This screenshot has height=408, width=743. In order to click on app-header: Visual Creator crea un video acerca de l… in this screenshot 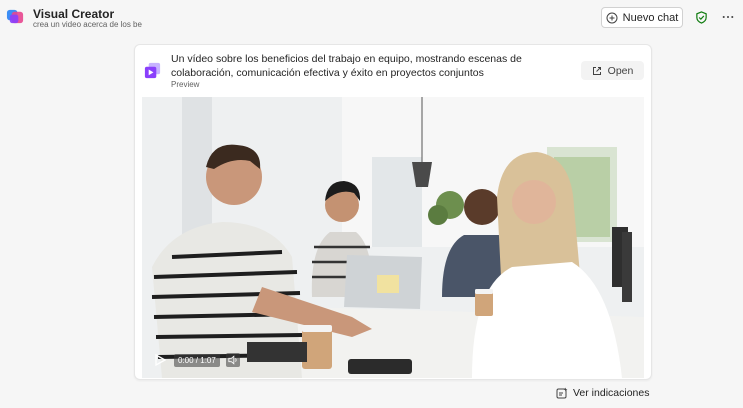, I will do `click(371, 18)`.